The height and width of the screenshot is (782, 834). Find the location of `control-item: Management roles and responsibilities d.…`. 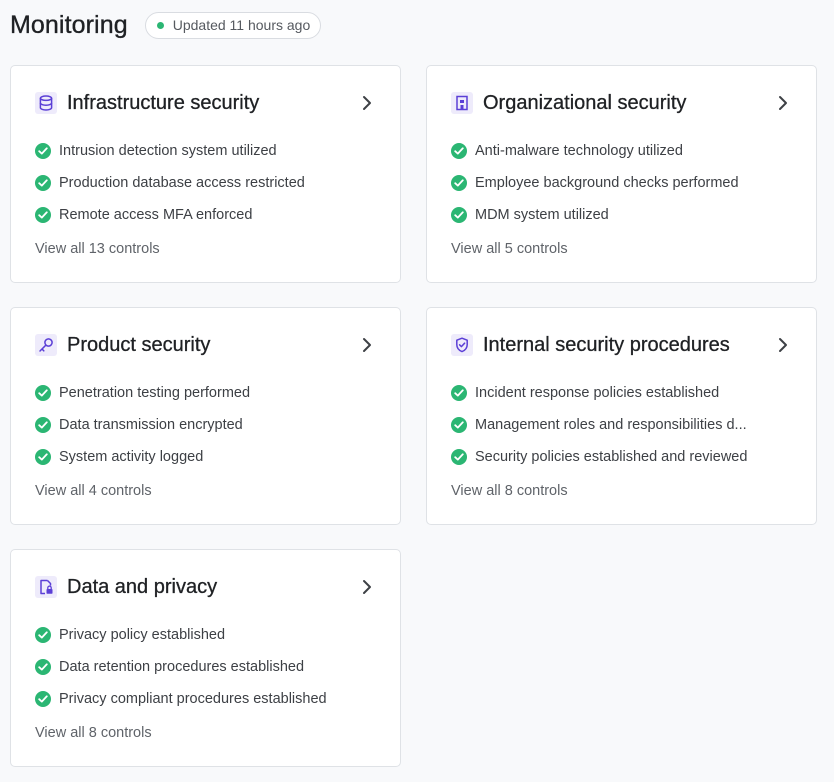

control-item: Management roles and responsibilities d.… is located at coordinates (621, 425).